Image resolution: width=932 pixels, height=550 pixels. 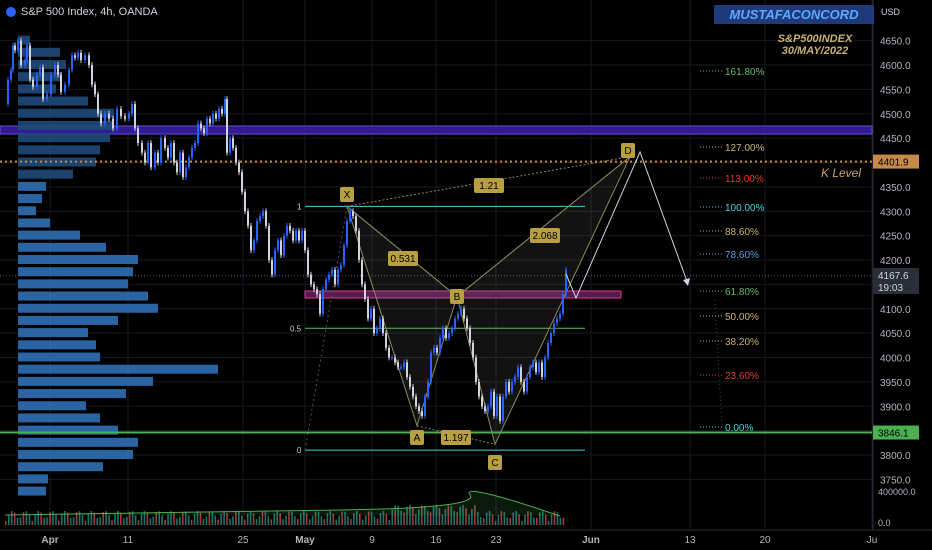 What do you see at coordinates (815, 51) in the screenshot?
I see `subtitle-date: 30/MAY/2022` at bounding box center [815, 51].